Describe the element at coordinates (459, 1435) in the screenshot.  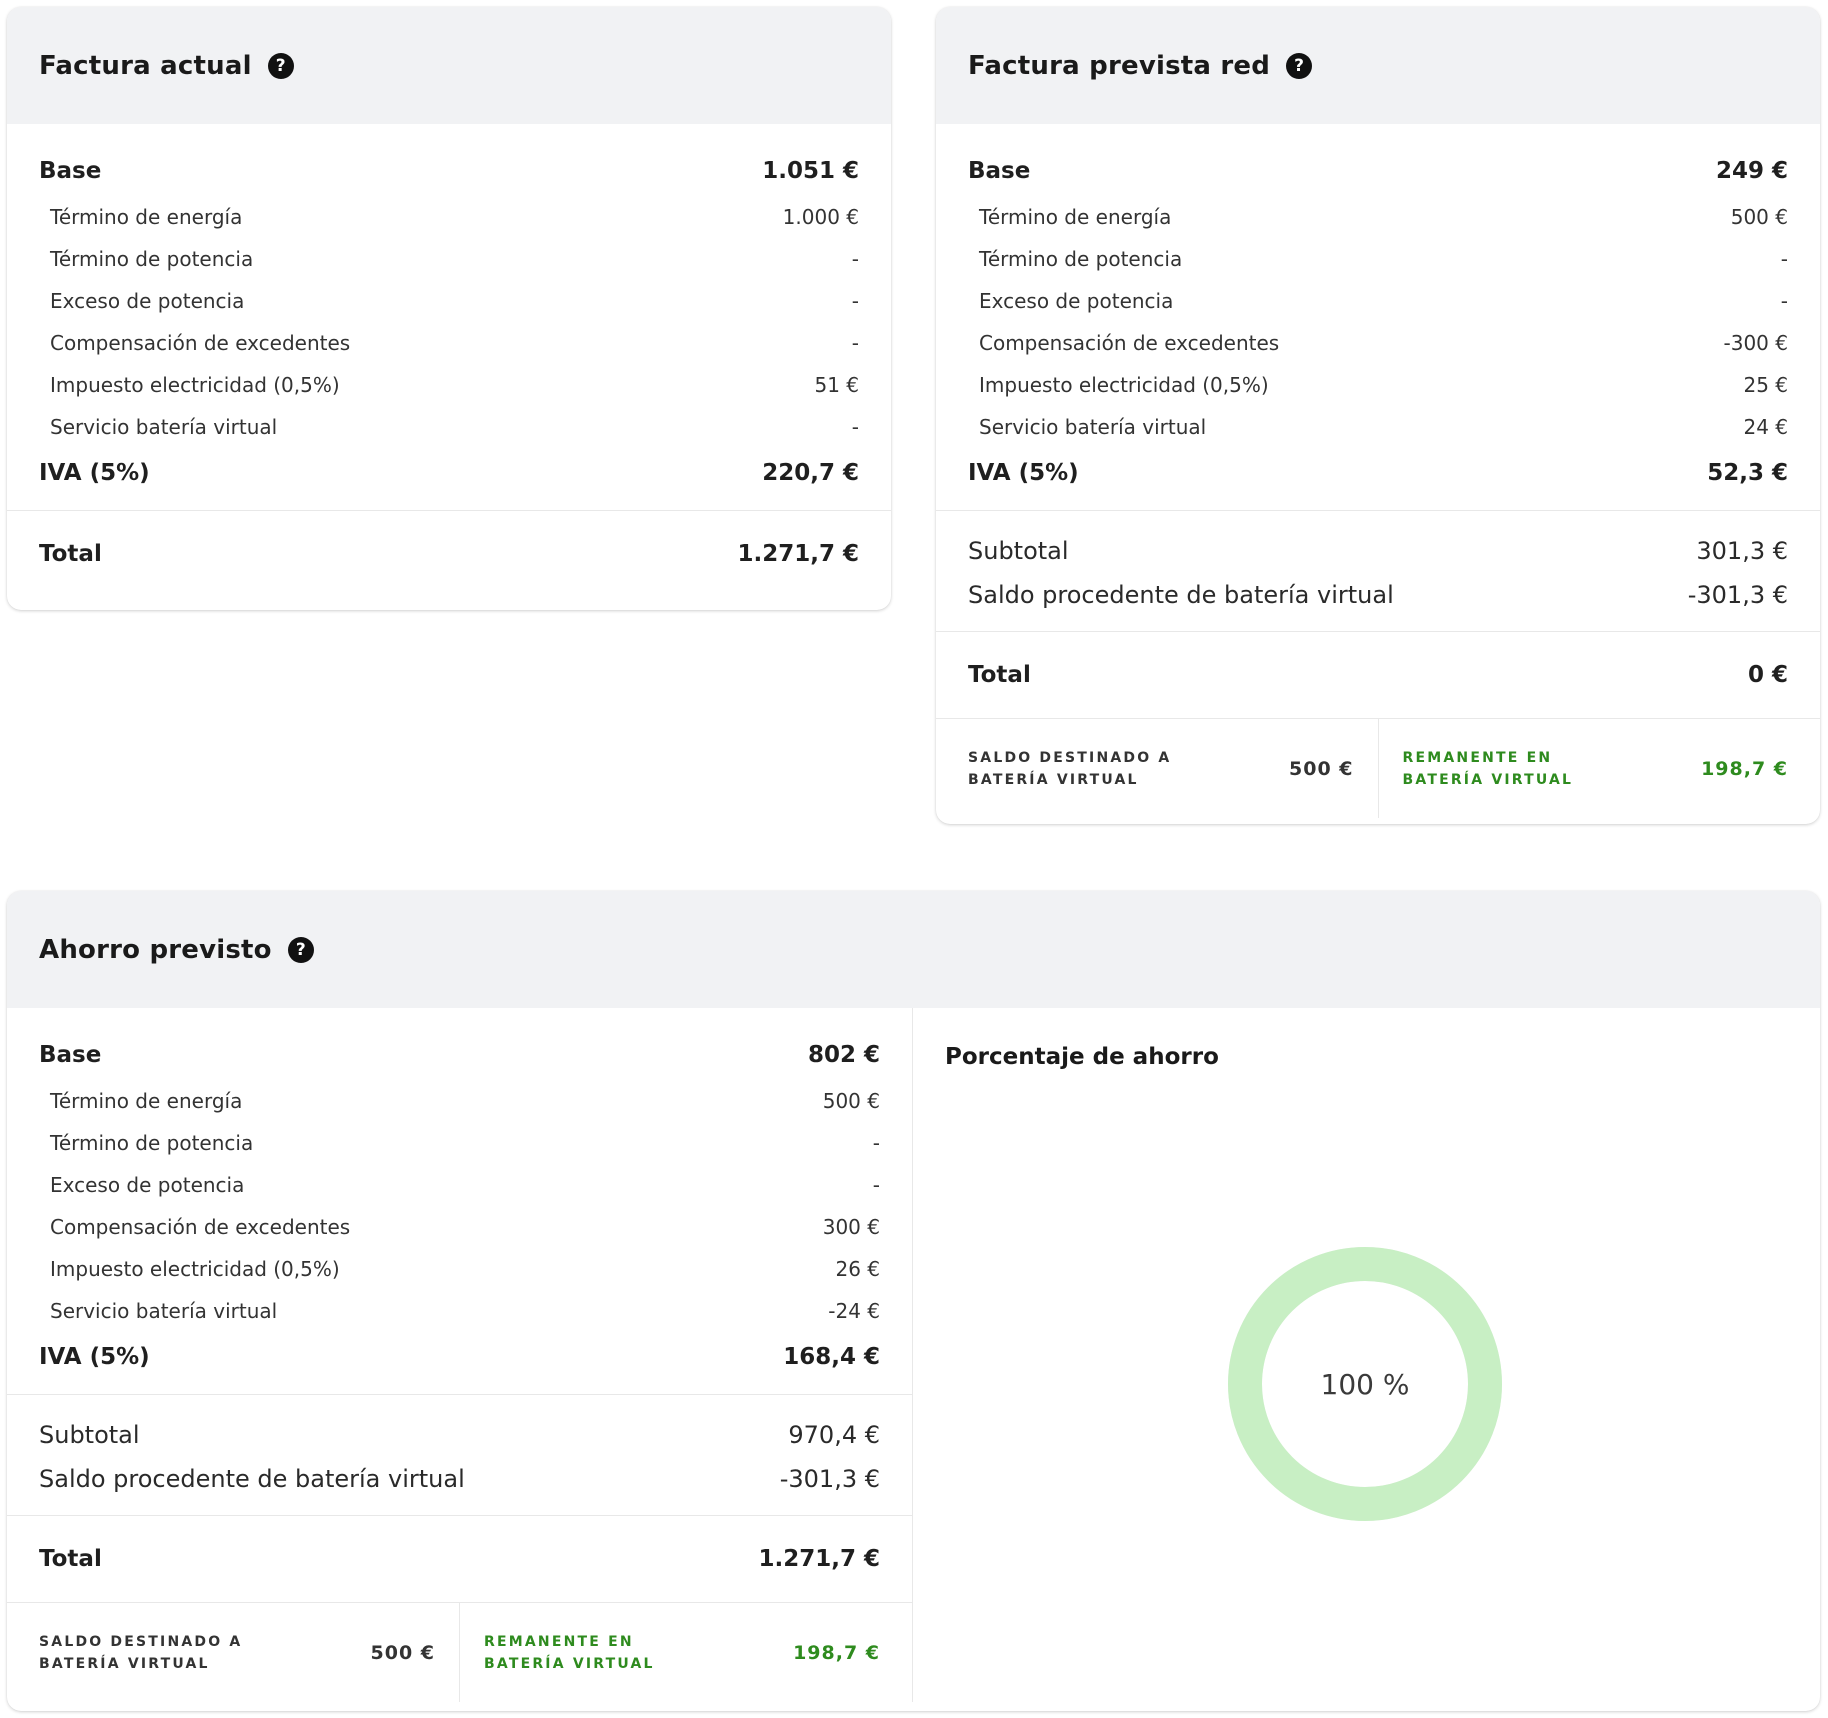
I see `subtotal-row: Subtotal 970,4 €` at that location.